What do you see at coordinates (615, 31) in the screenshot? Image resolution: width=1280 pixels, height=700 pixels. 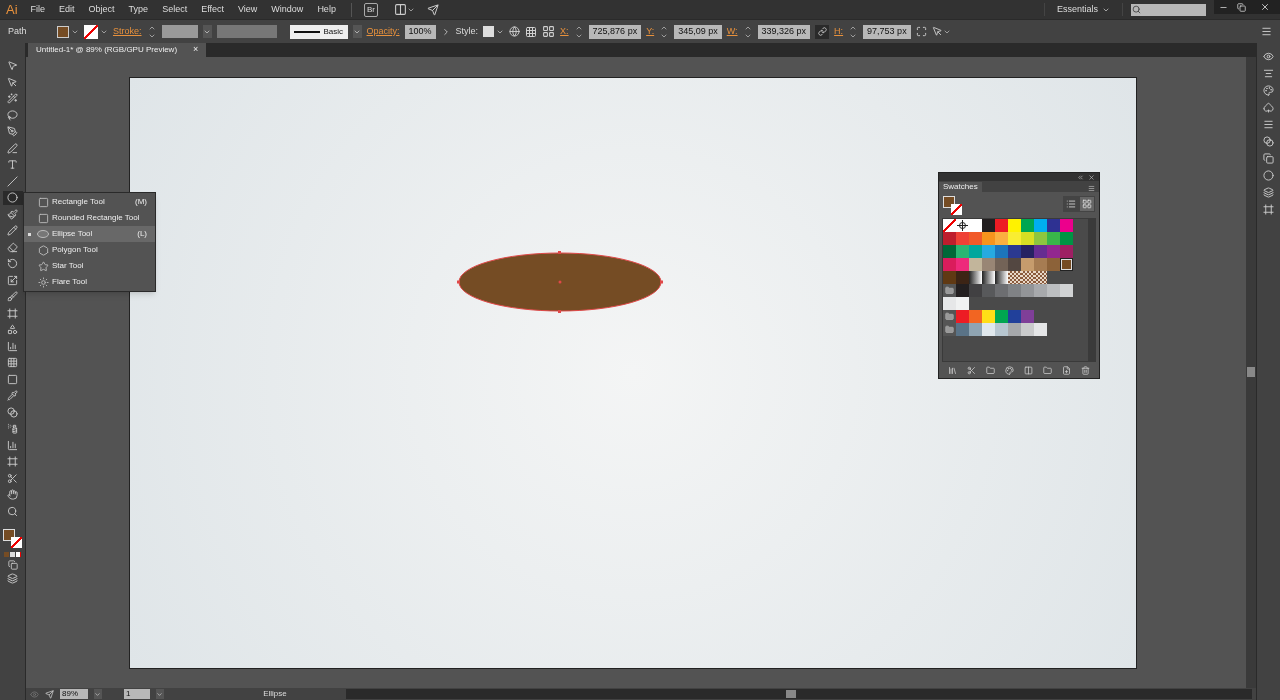 I see `x-field: 725,876 px` at bounding box center [615, 31].